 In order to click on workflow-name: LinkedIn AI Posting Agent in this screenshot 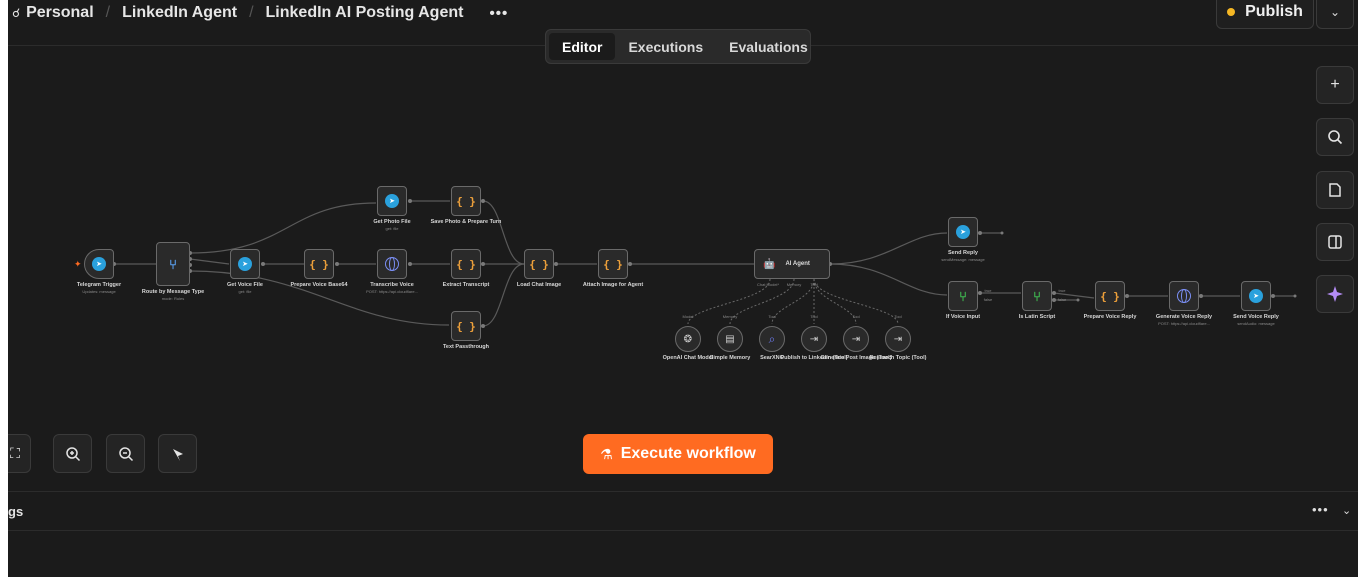, I will do `click(365, 13)`.